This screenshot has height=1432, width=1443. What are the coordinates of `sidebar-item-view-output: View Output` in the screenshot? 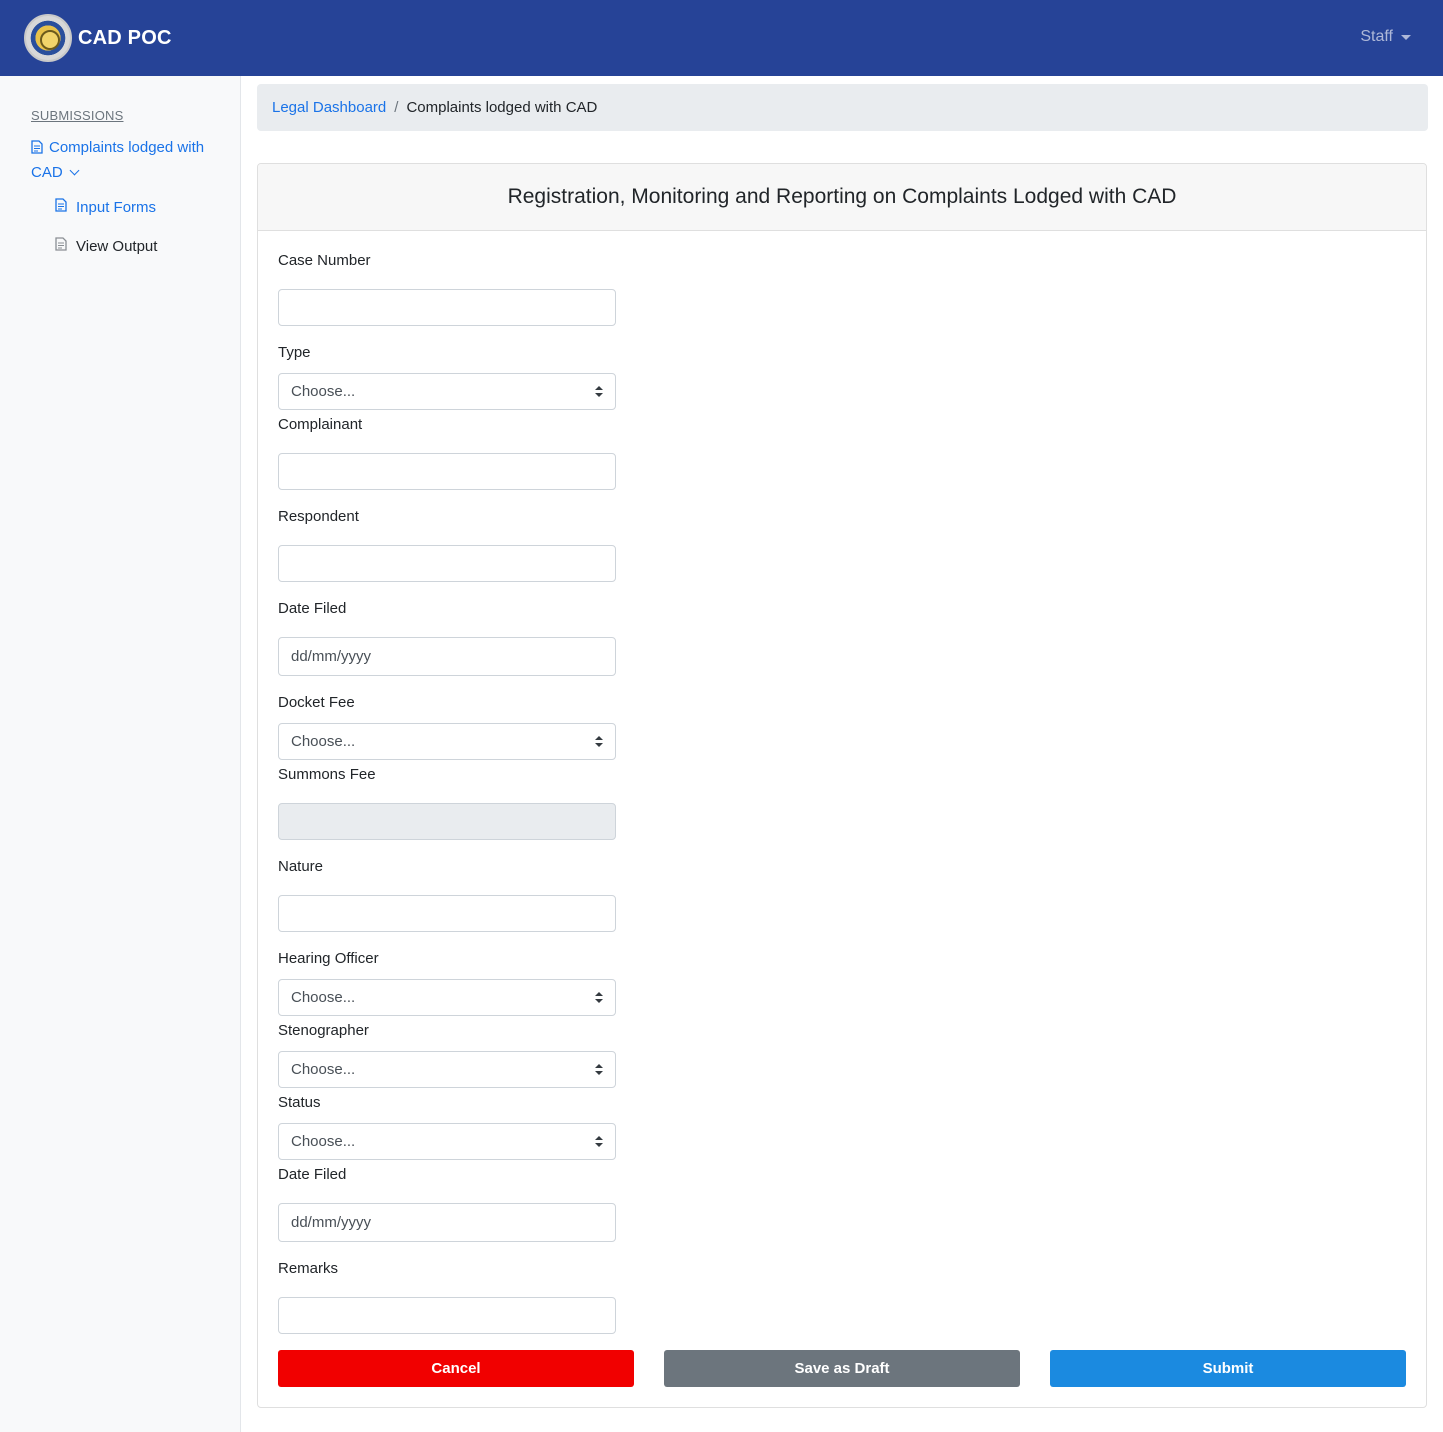 It's located at (106, 246).